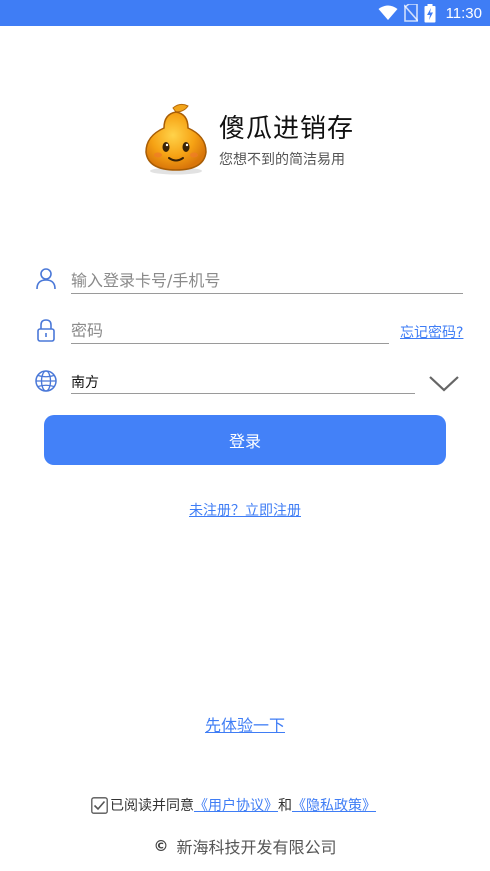 The height and width of the screenshot is (871, 490). I want to click on user-icon, so click(46, 279).